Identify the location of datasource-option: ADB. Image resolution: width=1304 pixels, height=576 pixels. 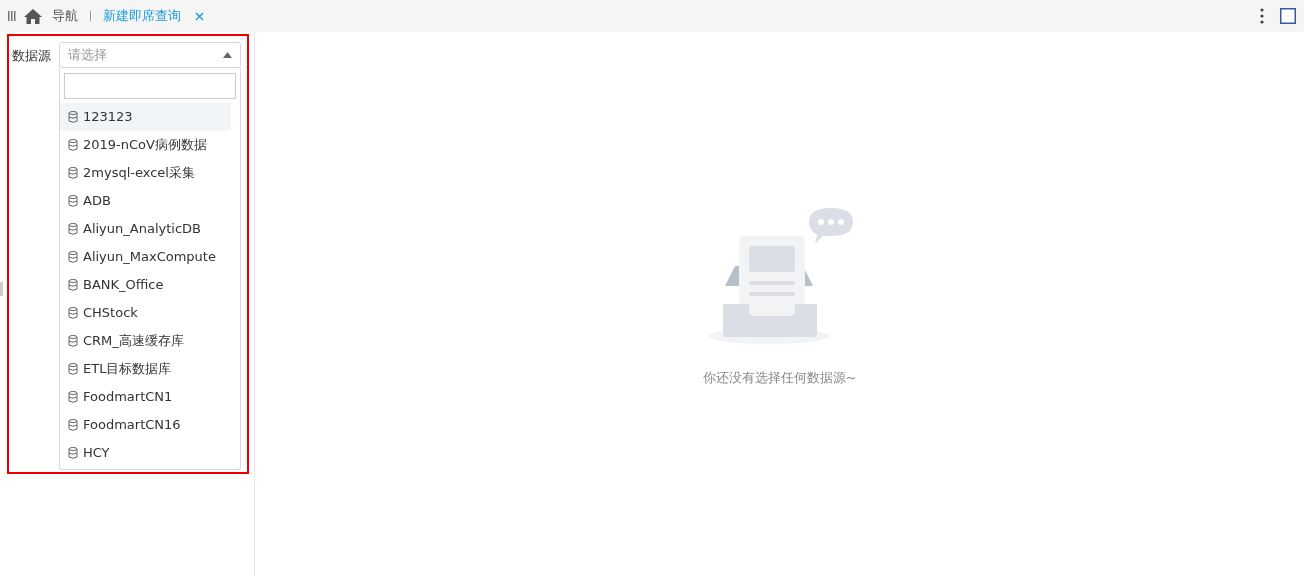
(145, 201).